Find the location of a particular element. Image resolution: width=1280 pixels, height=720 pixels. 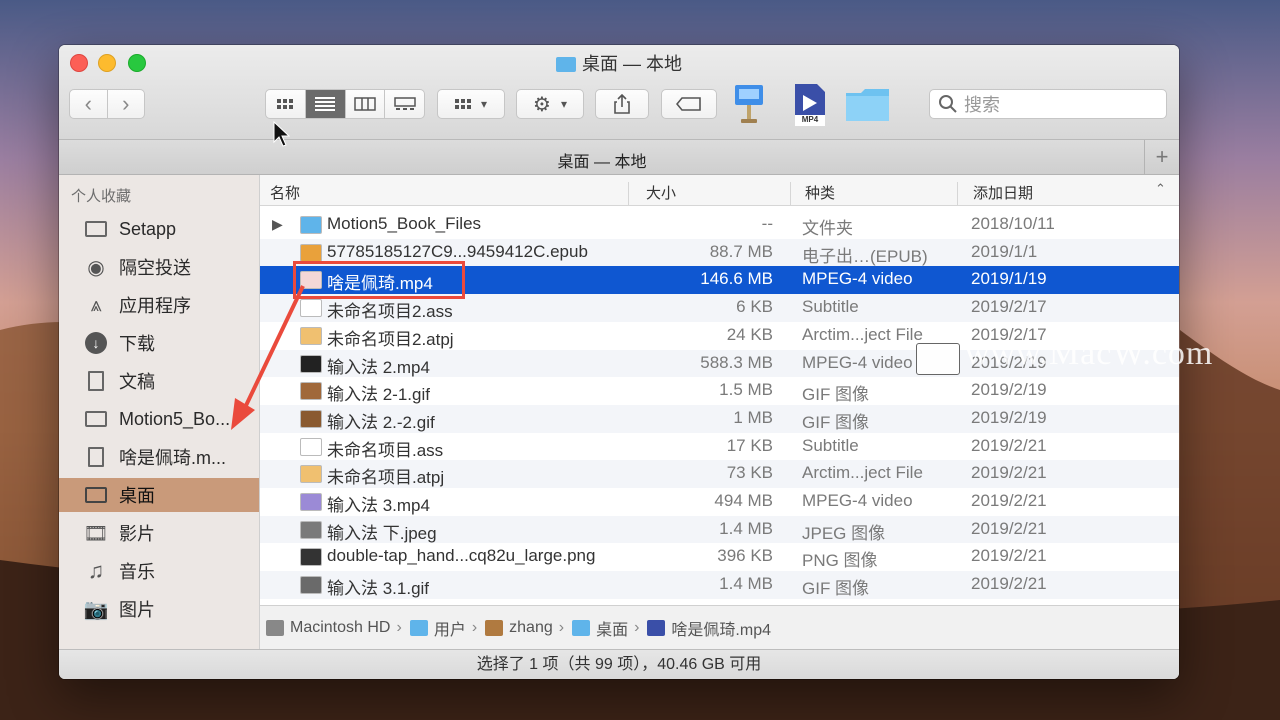

sidebar-item-movies: 🎞 影片 is located at coordinates (159, 533).